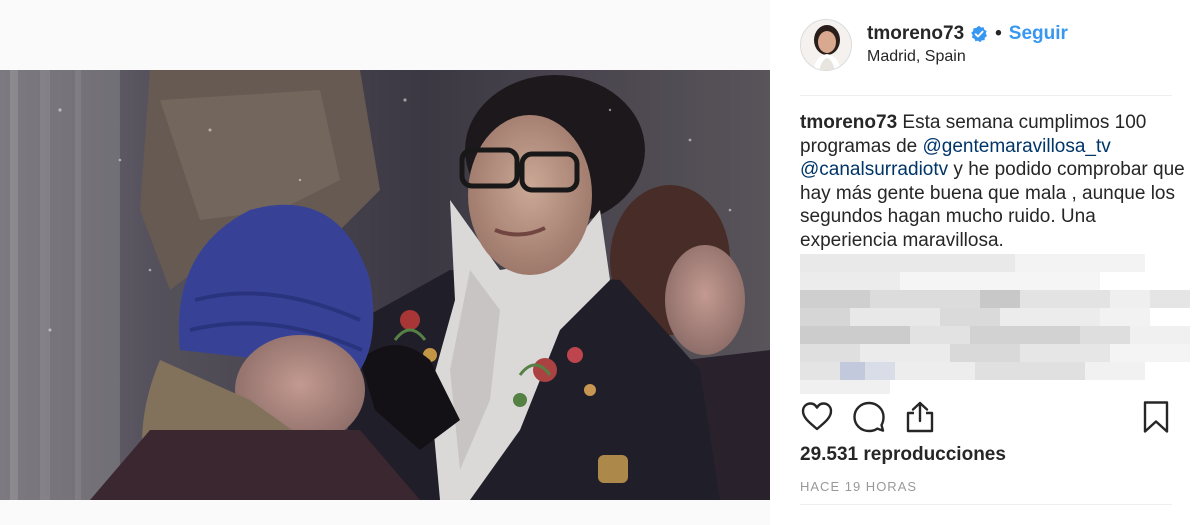 This screenshot has height=525, width=1200. I want to click on share-icon, so click(920, 417).